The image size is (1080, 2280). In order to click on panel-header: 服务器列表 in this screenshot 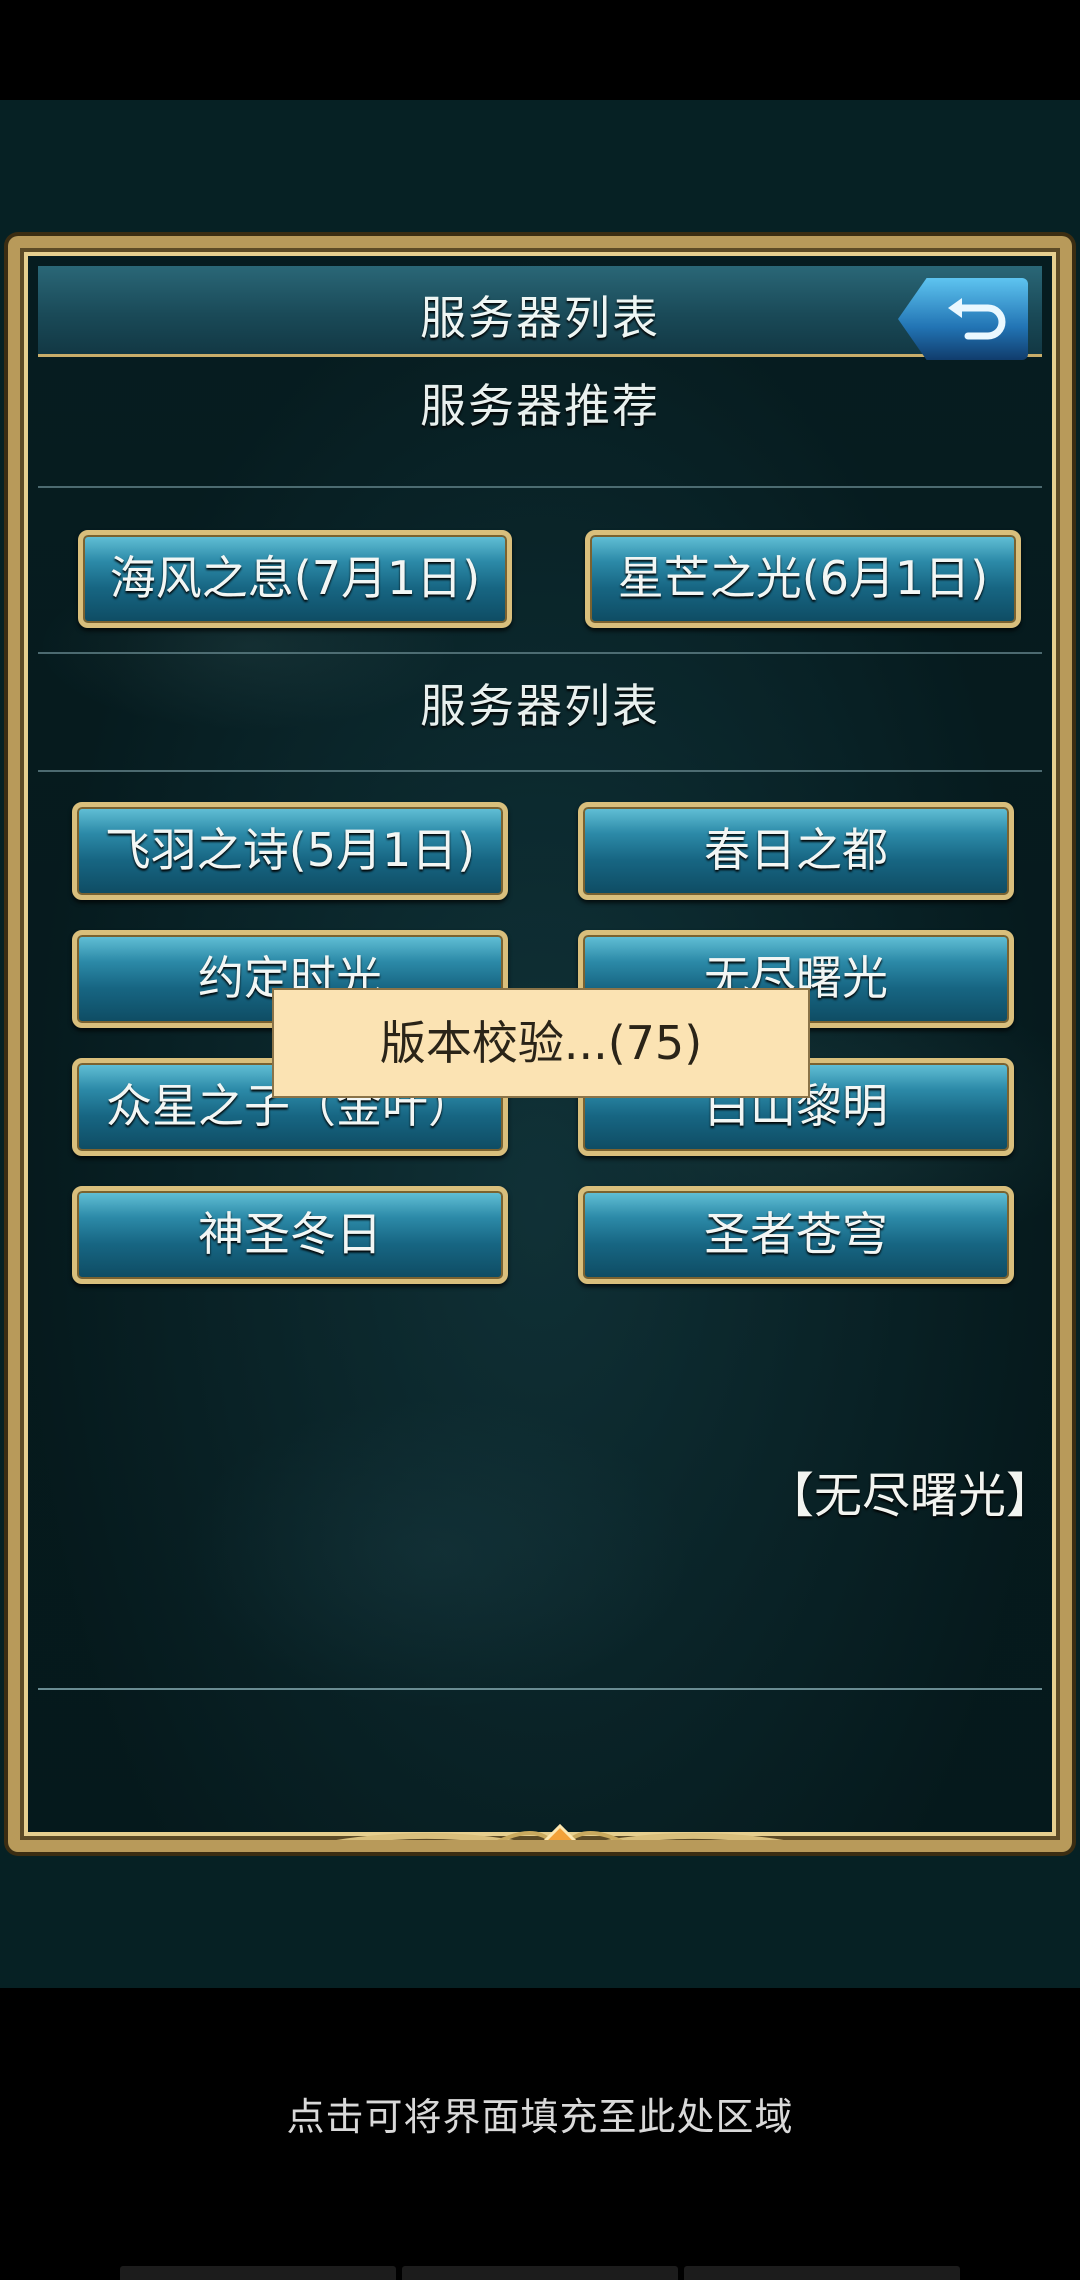, I will do `click(540, 313)`.